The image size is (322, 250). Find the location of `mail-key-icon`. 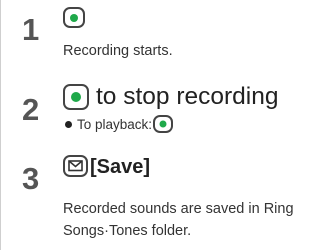

mail-key-icon is located at coordinates (75, 166).